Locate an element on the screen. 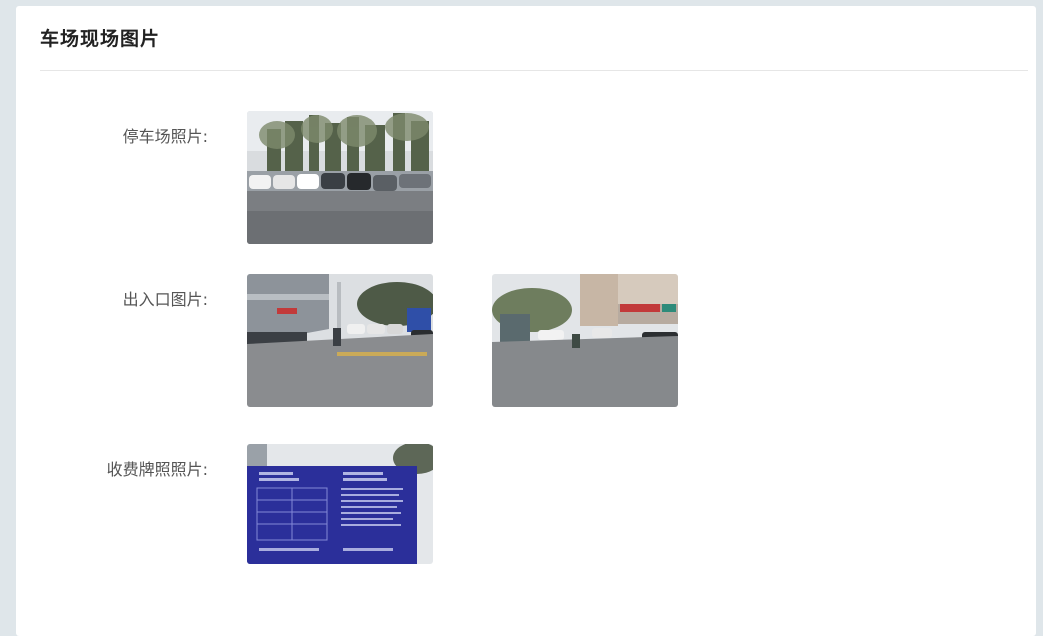  parking-photo-label: 停车场照片: is located at coordinates (165, 136).